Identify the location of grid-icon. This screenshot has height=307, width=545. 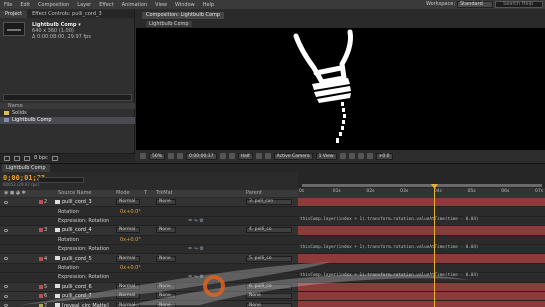
(171, 156).